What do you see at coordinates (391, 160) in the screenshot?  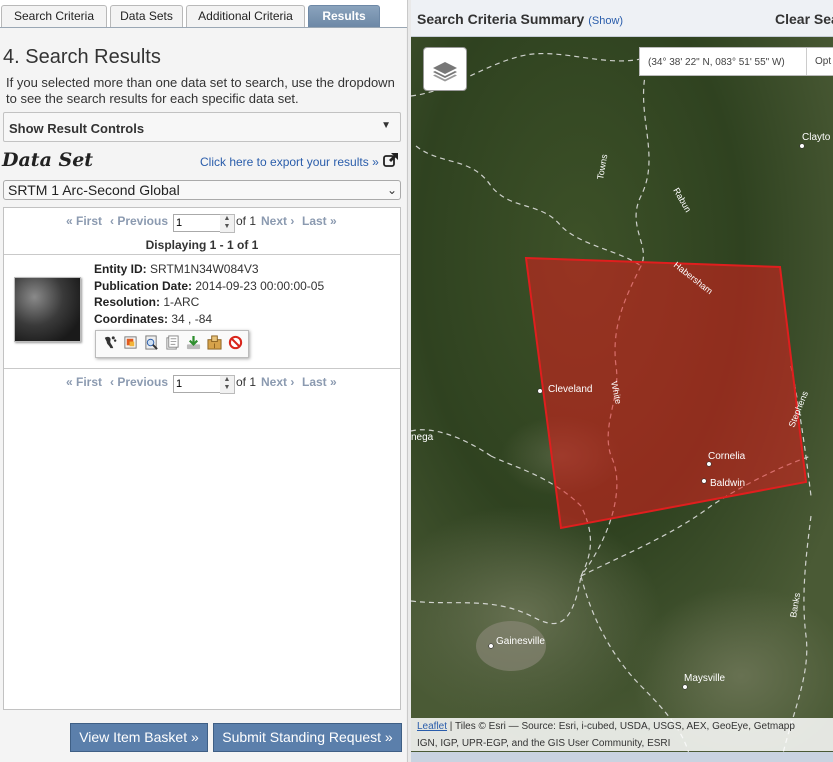 I see `external-link-icon` at bounding box center [391, 160].